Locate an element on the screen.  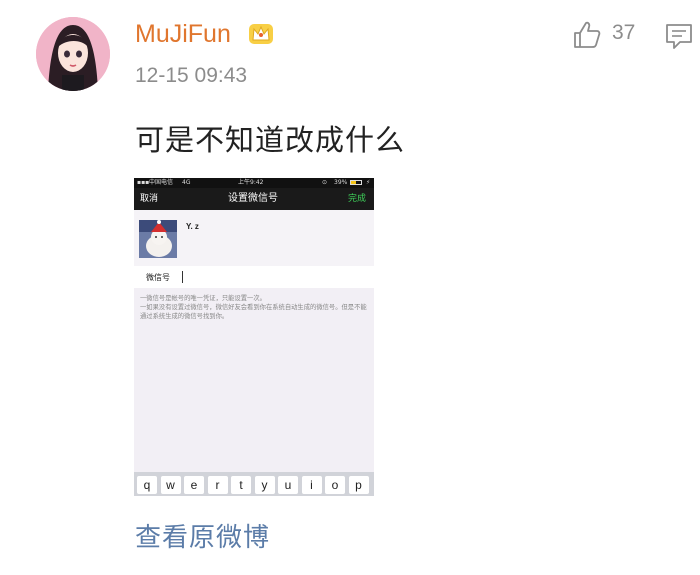
avatar is located at coordinates (73, 54).